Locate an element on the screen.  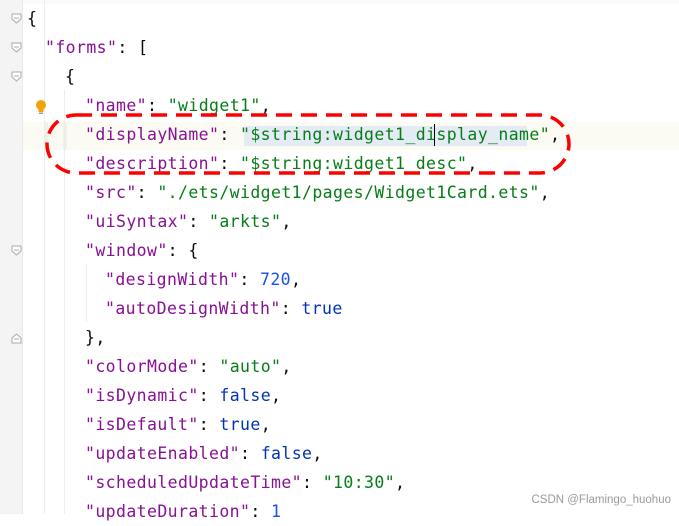
code-line: "colorMode": "auto", is located at coordinates (188, 366).